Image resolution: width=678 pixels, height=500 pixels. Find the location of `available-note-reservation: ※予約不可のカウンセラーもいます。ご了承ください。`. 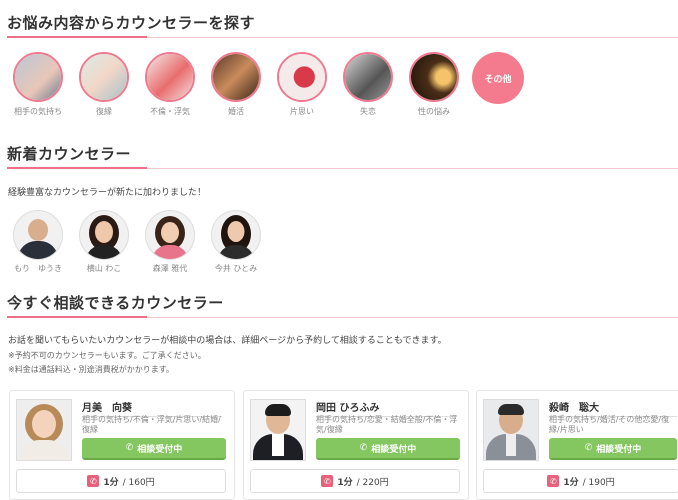

available-note-reservation: ※予約不可のカウンセラーもいます。ご了承ください。 is located at coordinates (107, 355).